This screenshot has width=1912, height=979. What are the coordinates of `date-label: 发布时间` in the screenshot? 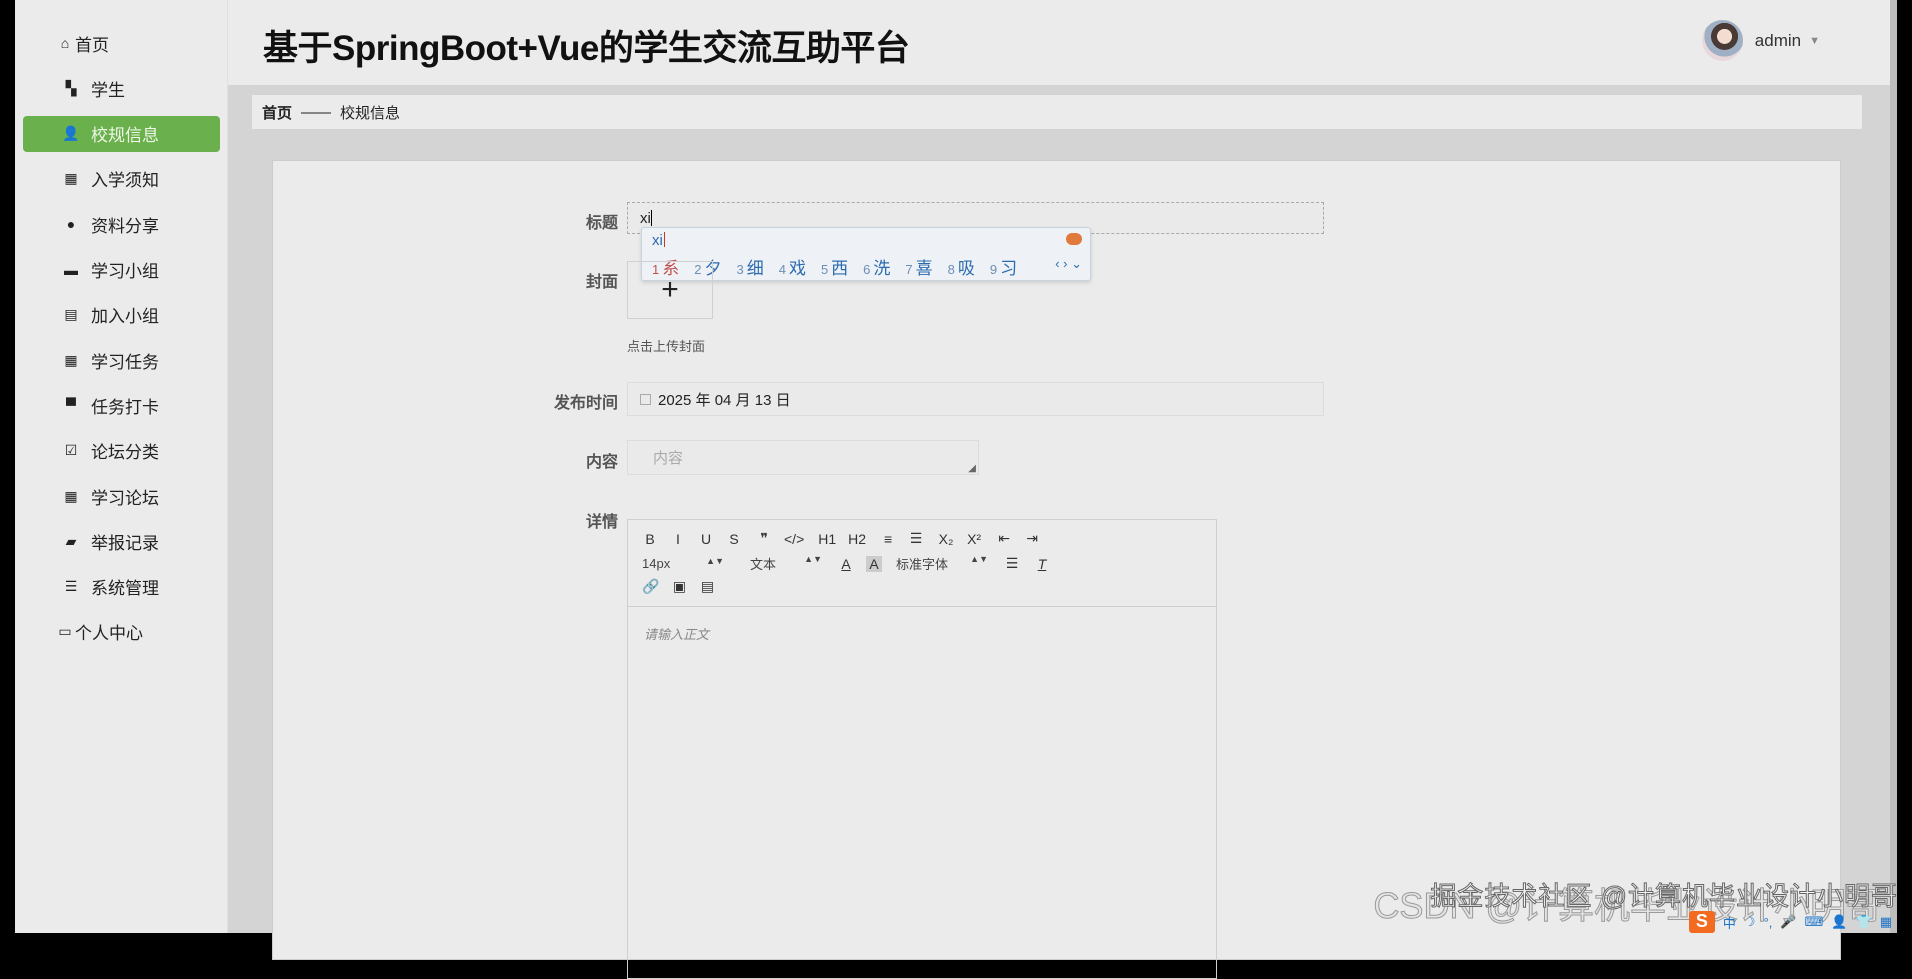 It's located at (585, 403).